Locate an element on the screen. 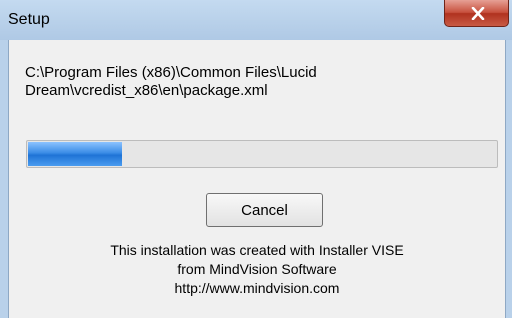 Image resolution: width=512 pixels, height=318 pixels. close-button is located at coordinates (476, 13).